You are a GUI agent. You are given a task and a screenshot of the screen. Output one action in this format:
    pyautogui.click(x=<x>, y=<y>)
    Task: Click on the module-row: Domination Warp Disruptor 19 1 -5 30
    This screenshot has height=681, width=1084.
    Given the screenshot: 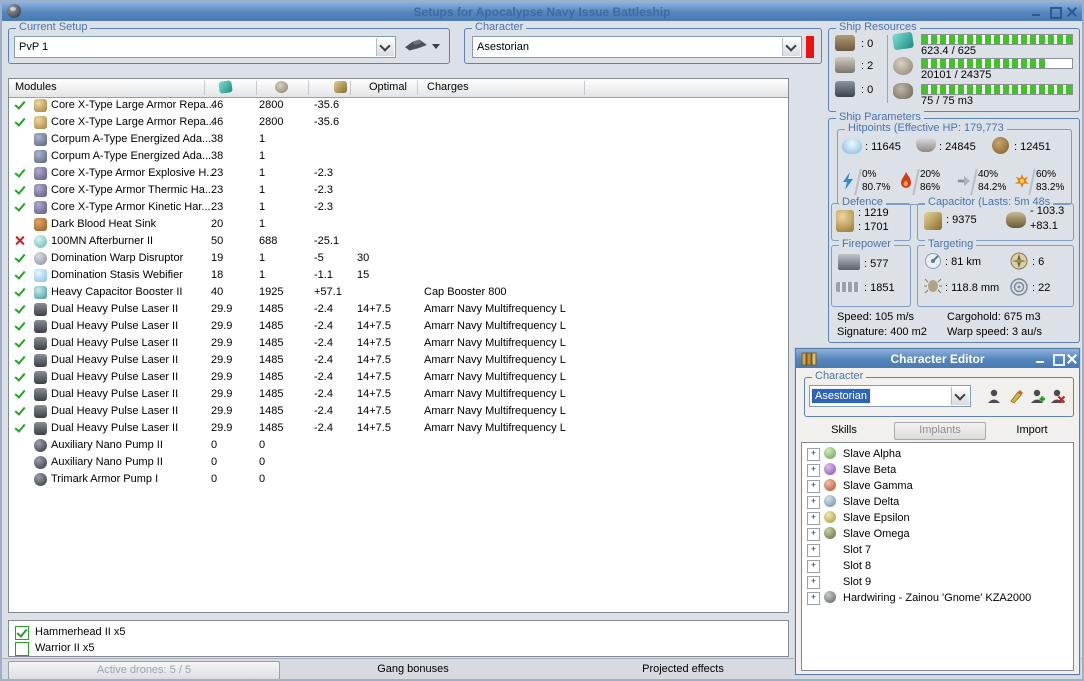 What is the action you would take?
    pyautogui.click(x=398, y=258)
    